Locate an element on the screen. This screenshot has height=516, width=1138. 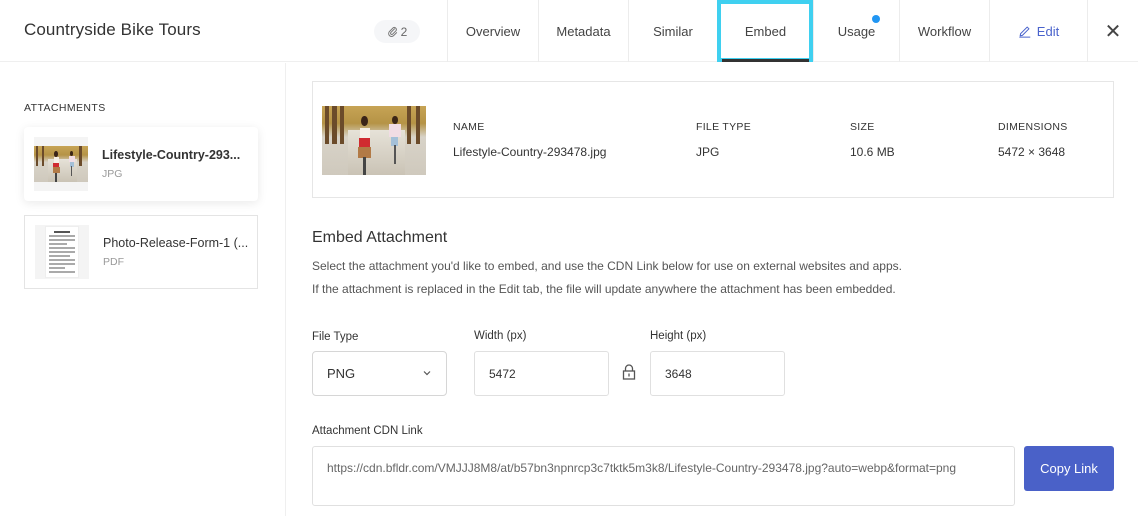
filetype-value: JPG is located at coordinates (708, 152).